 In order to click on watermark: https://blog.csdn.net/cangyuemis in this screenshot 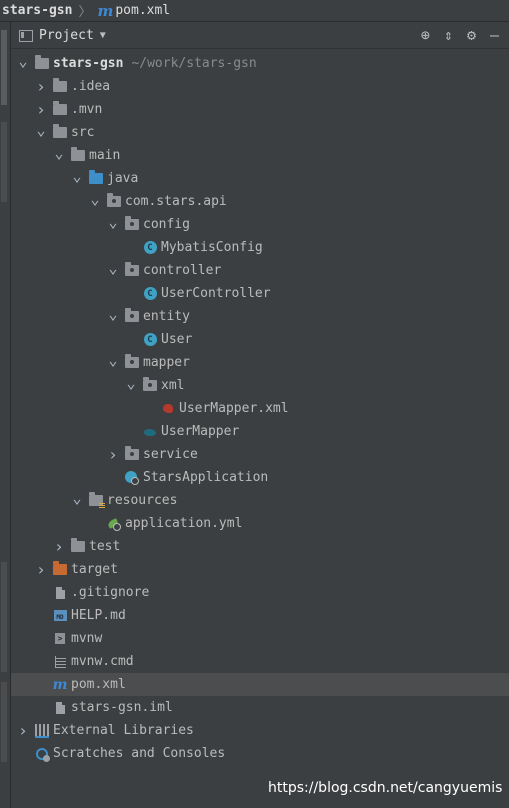, I will do `click(385, 788)`.